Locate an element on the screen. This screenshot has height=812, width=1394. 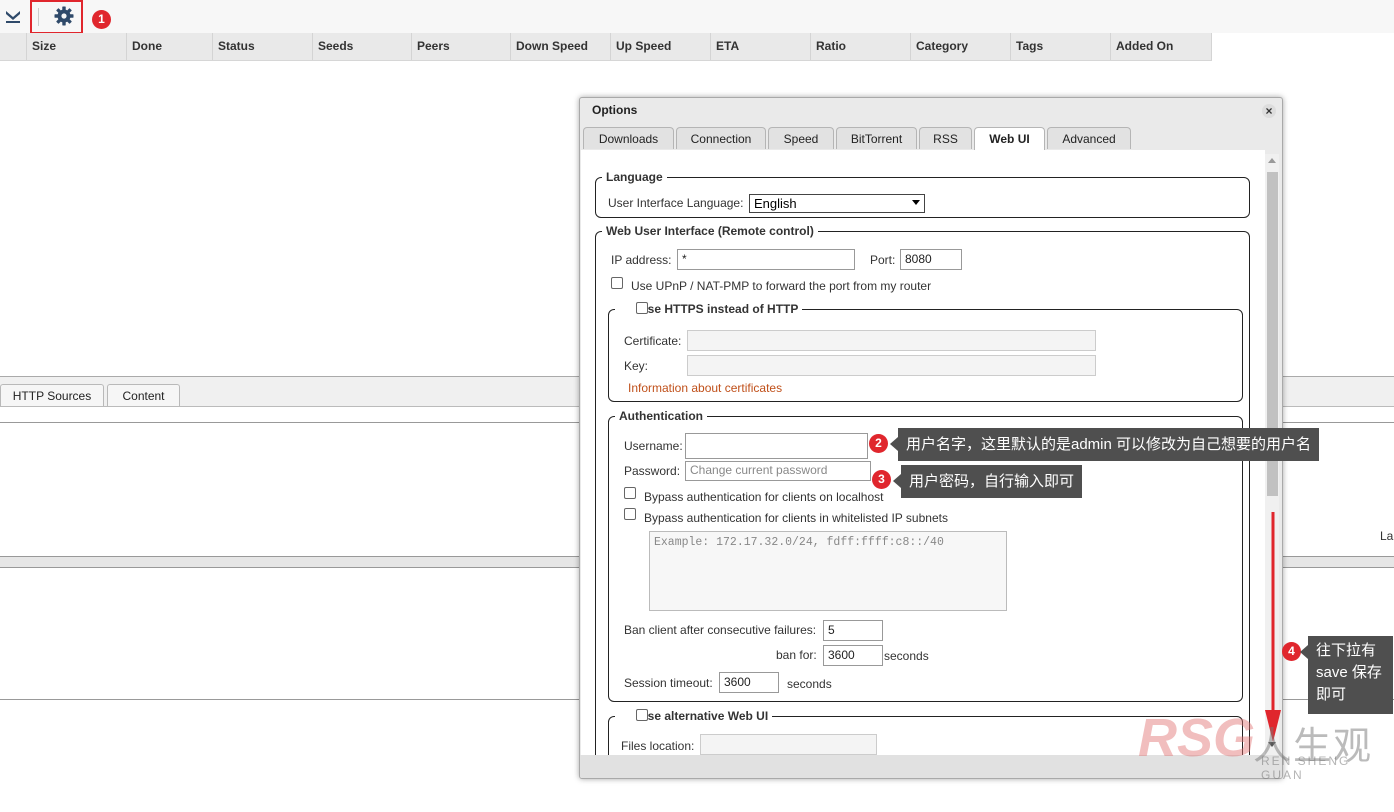
alt-webui-checkbox is located at coordinates (642, 715).